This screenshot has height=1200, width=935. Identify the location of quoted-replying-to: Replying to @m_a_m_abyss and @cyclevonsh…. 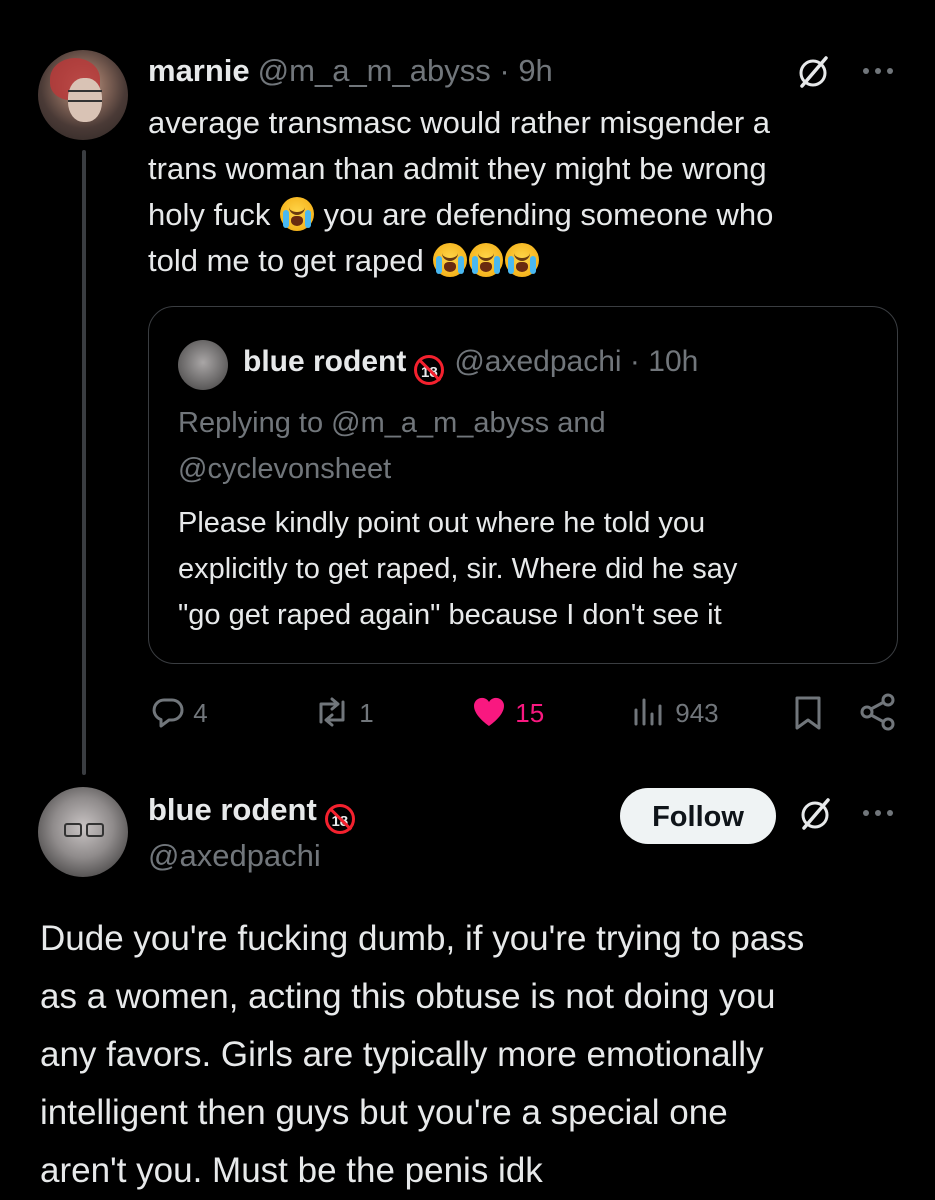
(392, 446).